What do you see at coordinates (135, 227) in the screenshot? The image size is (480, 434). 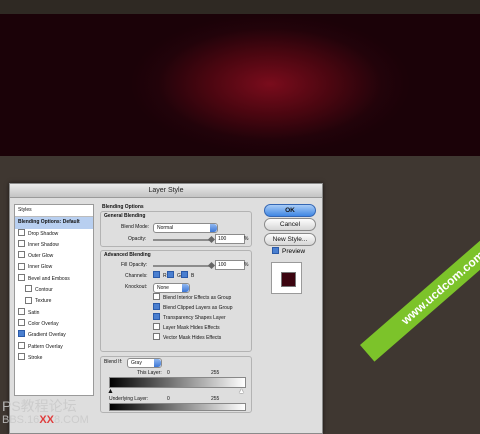 I see `blend-mode-label: Blend Mode:` at bounding box center [135, 227].